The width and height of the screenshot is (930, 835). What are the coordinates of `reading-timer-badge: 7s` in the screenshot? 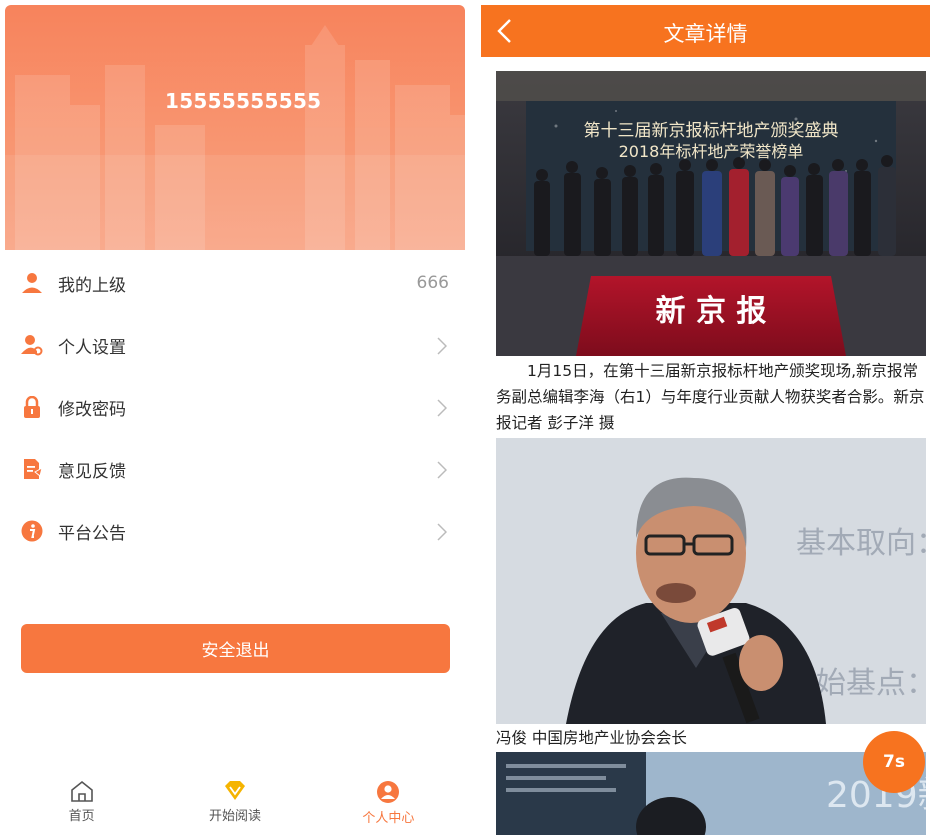 It's located at (894, 762).